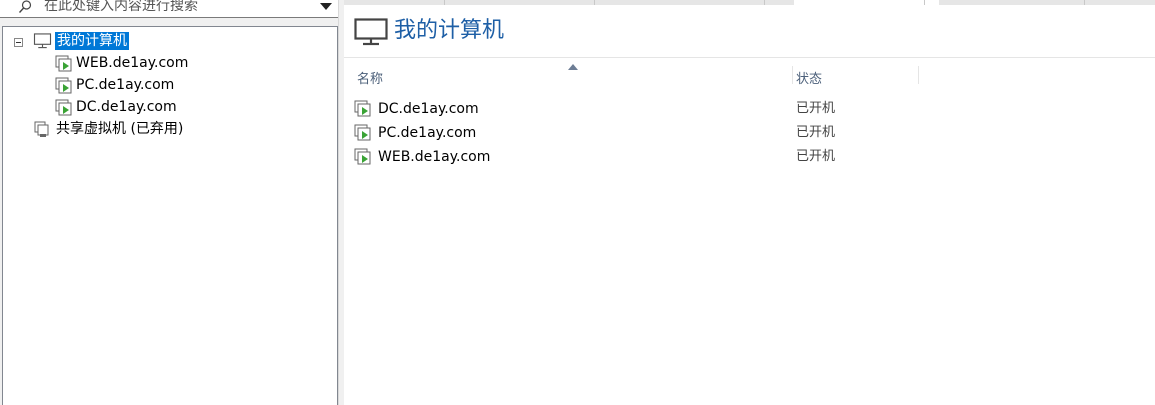  What do you see at coordinates (370, 79) in the screenshot?
I see `column-header-name: 名称` at bounding box center [370, 79].